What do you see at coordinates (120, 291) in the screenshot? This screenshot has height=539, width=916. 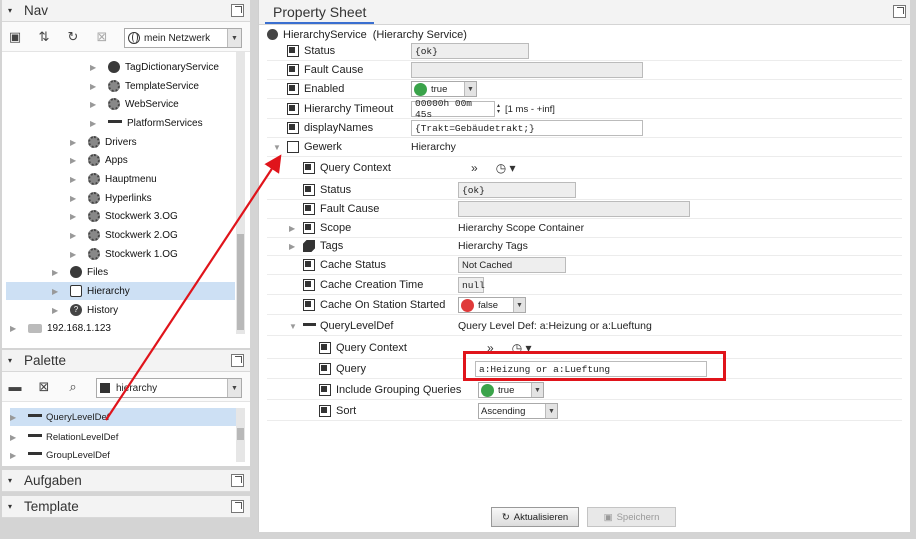 I see `tree-item-hierarchy: ▶ Hierarchy` at bounding box center [120, 291].